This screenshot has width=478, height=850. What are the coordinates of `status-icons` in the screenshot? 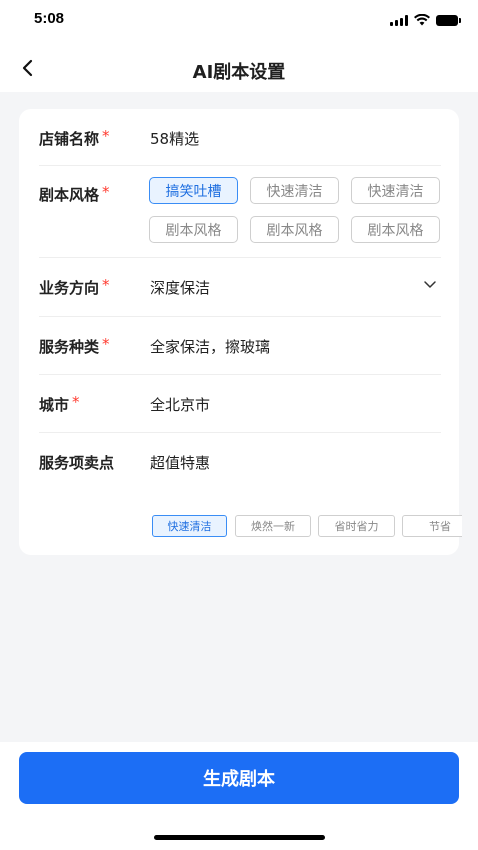 It's located at (425, 20).